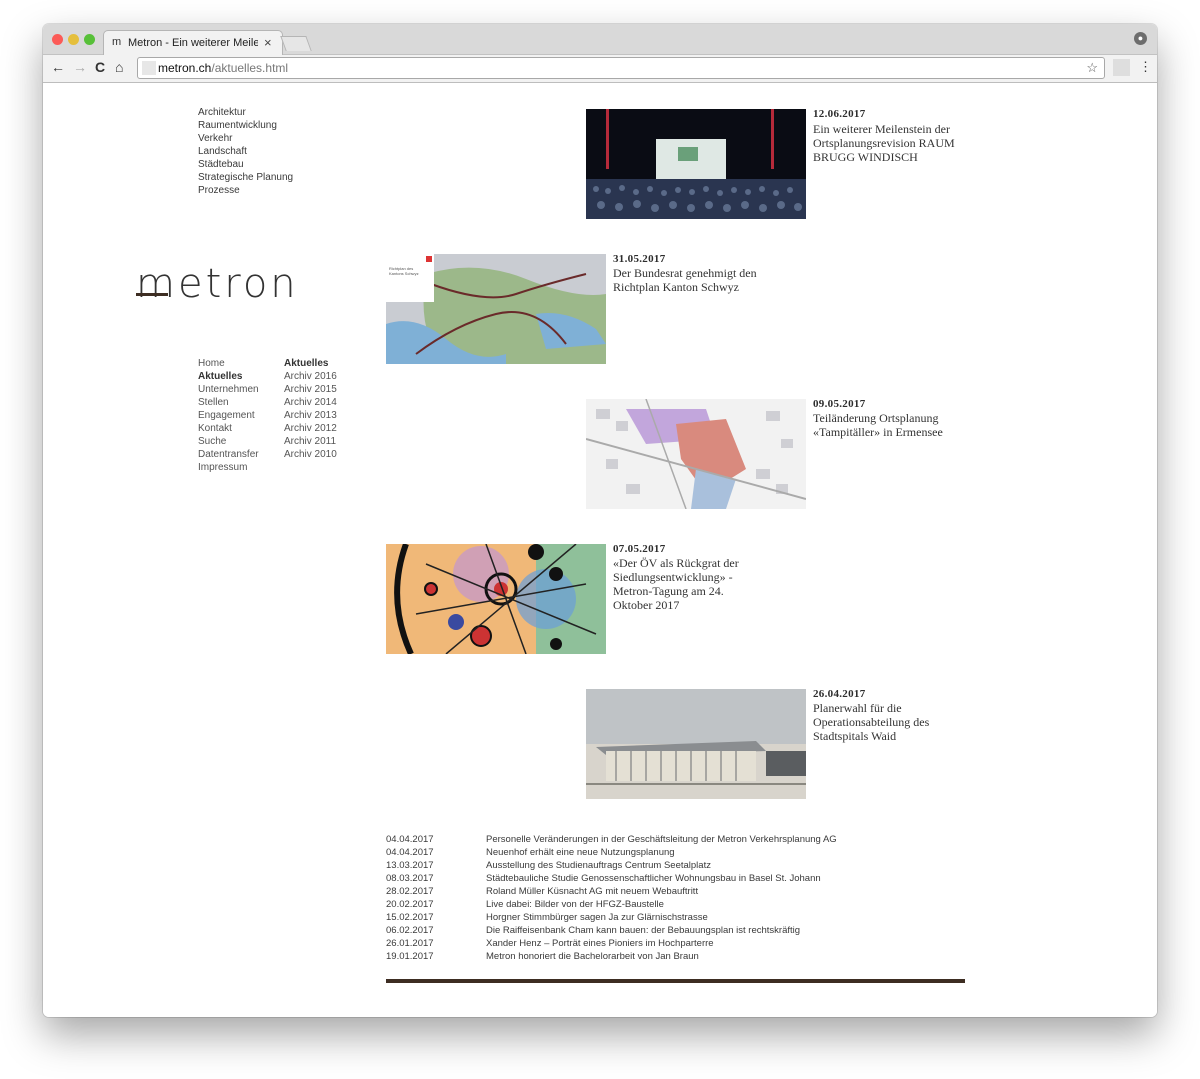 The image size is (1200, 1079). What do you see at coordinates (696, 744) in the screenshot?
I see `news-image-hospital-building` at bounding box center [696, 744].